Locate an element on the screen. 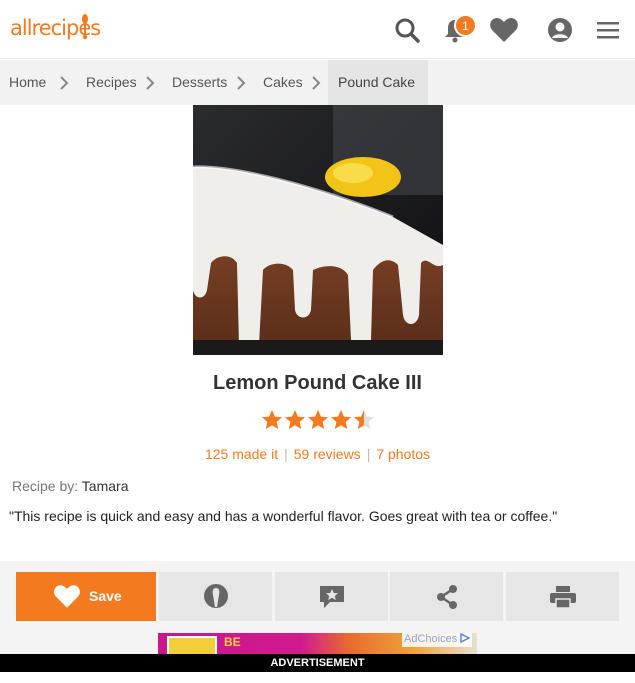 The height and width of the screenshot is (683, 635). made-it-button is located at coordinates (215, 596).